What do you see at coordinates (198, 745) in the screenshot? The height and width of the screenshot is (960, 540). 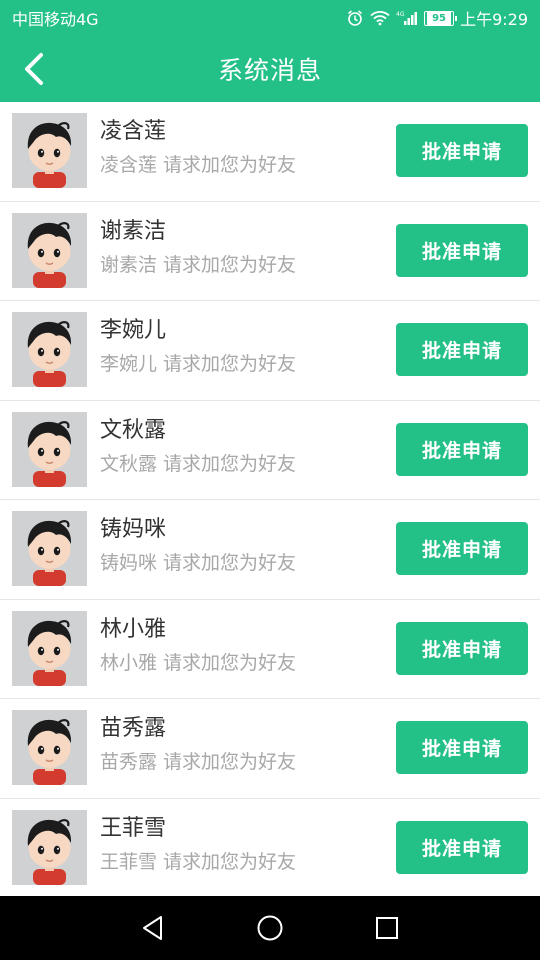 I see `item-text: 苗秀露 苗秀露 请求加您为好友` at bounding box center [198, 745].